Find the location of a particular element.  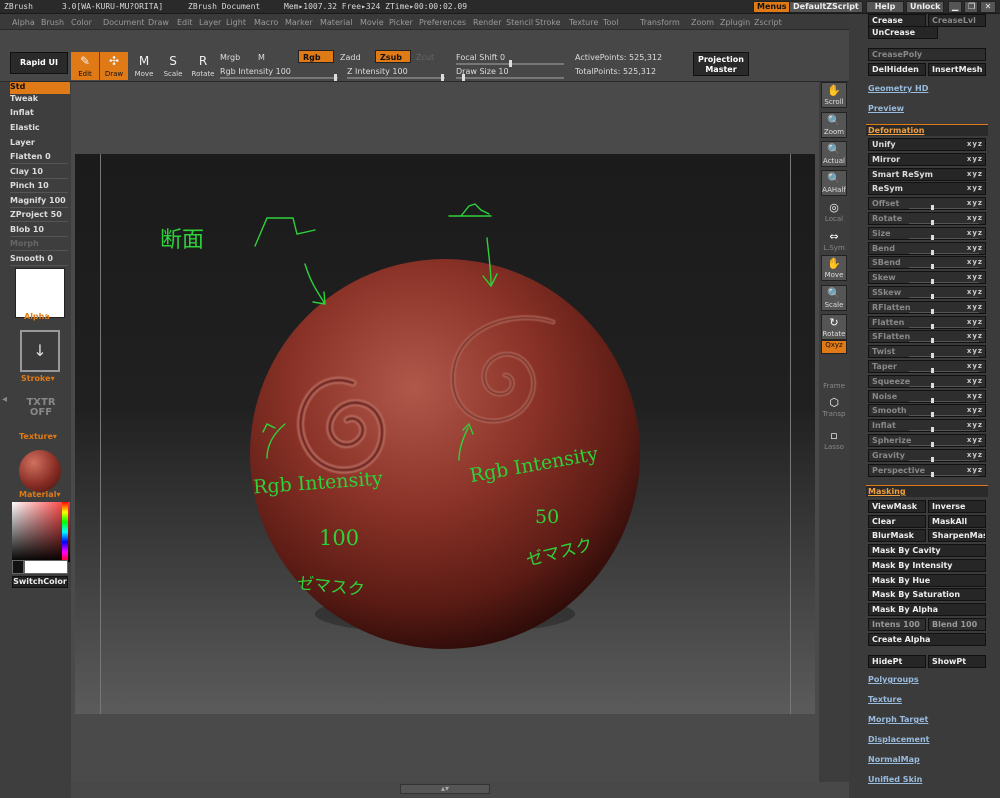

menu-preferences: Preferences is located at coordinates (442, 22).